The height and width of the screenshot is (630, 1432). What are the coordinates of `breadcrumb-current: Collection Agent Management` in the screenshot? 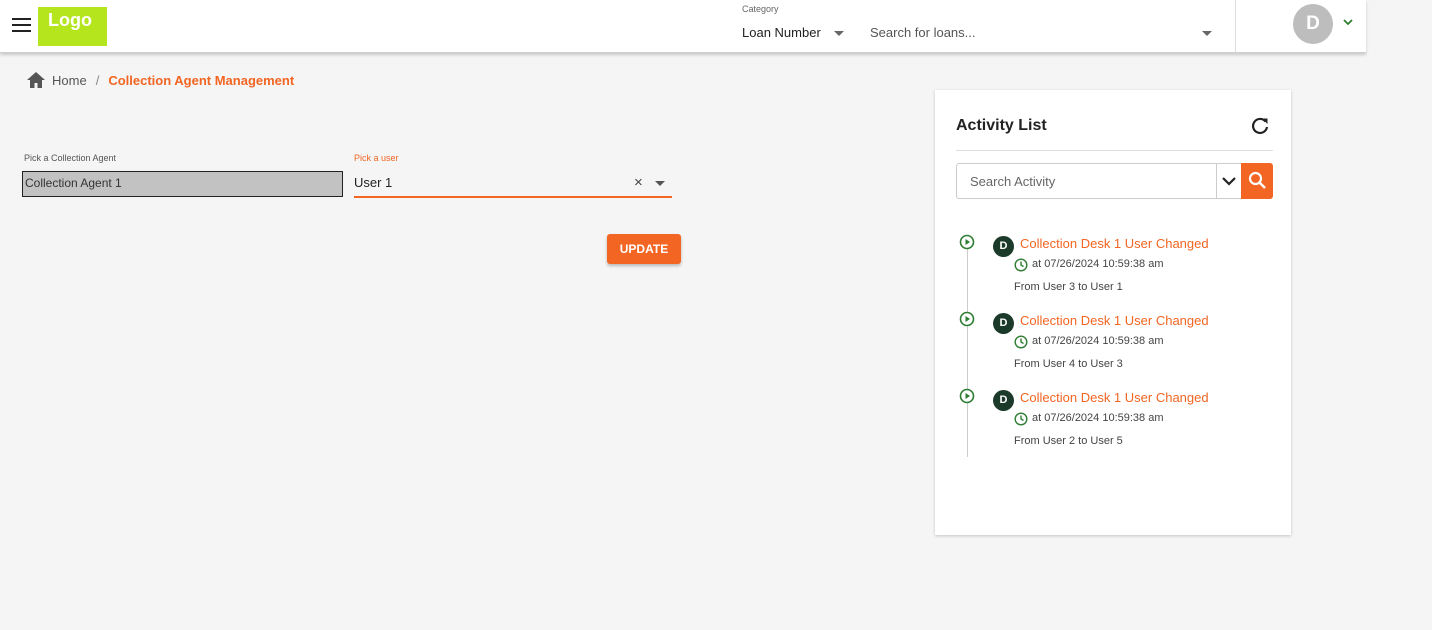 It's located at (201, 80).